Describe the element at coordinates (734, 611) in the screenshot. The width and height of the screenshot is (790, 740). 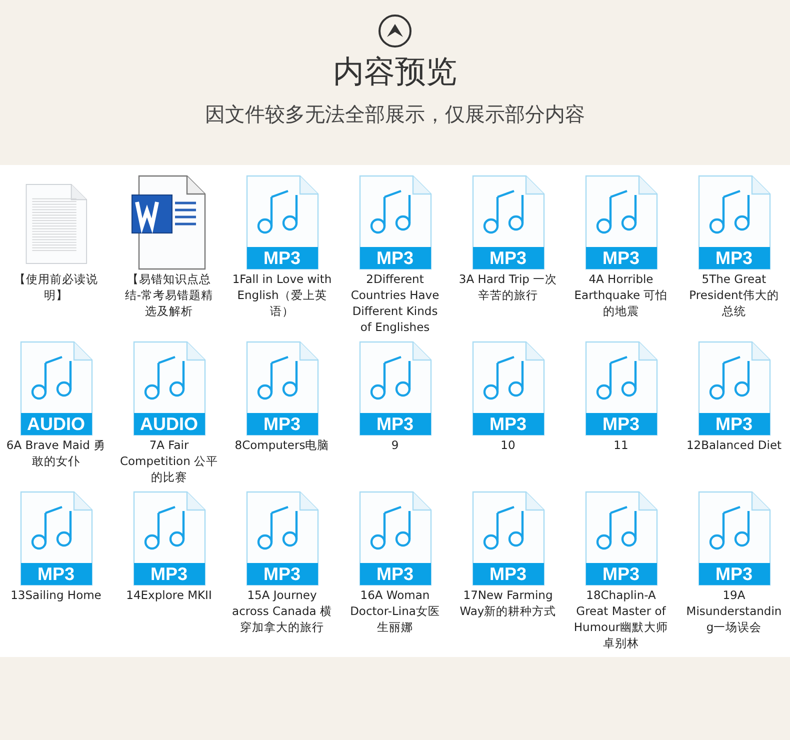
I see `file-name: 19A Misunderstanding一场误会` at that location.